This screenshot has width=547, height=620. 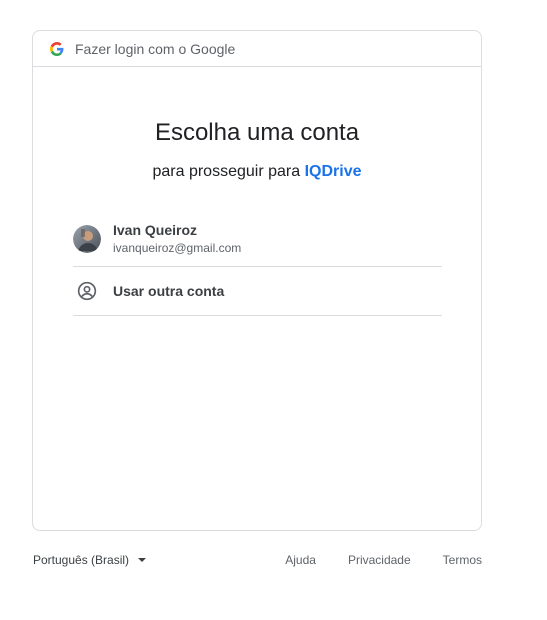 I want to click on use-other-account-button: Usar outra conta, so click(x=257, y=291).